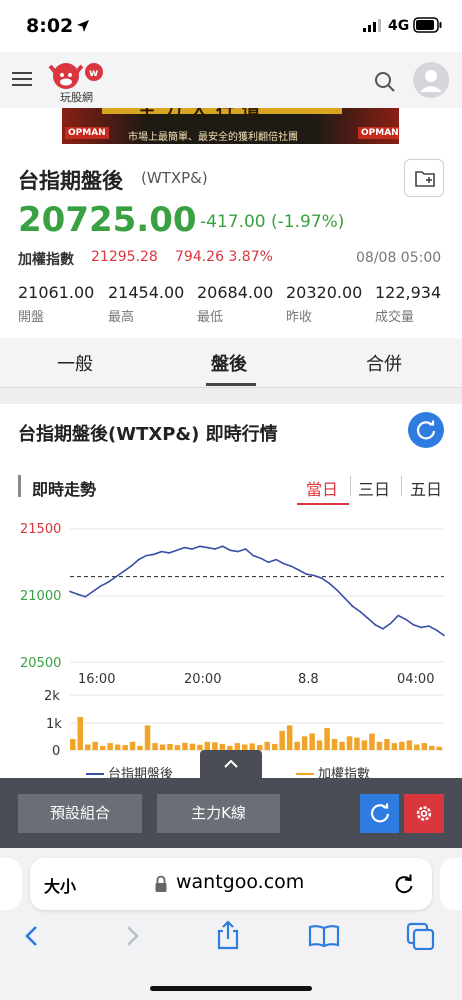 The height and width of the screenshot is (1000, 462). I want to click on range-today-button: 當日, so click(322, 488).